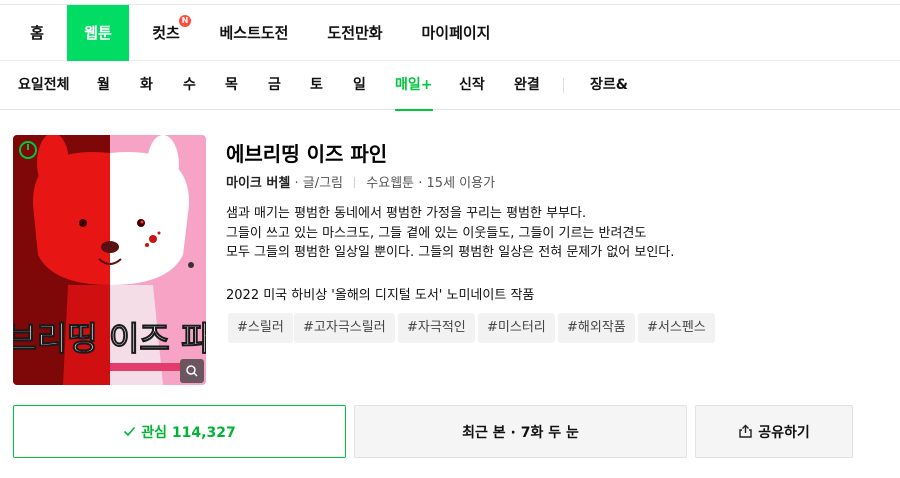  I want to click on thumbnail-title-art: 에브리띵 이즈 파인, so click(109, 338).